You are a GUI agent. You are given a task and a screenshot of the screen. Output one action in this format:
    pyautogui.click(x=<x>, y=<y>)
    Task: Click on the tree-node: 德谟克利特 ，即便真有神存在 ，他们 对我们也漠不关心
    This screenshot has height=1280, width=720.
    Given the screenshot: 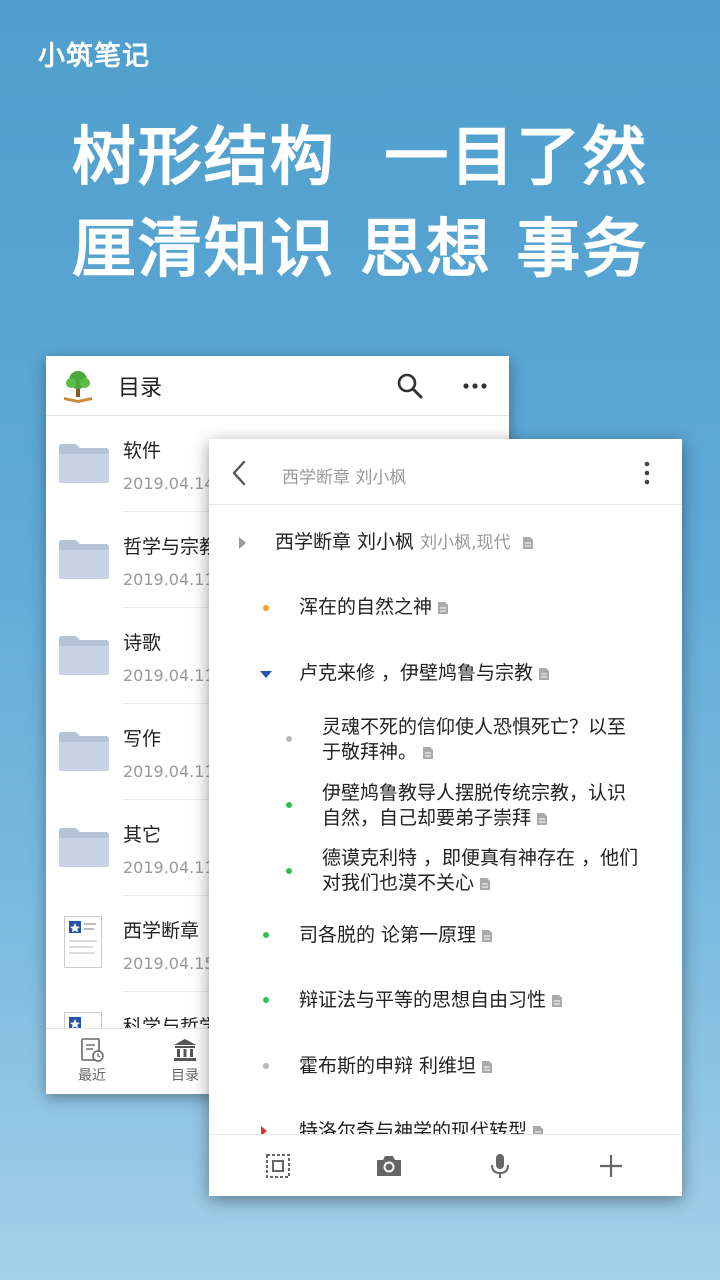 What is the action you would take?
    pyautogui.click(x=499, y=871)
    